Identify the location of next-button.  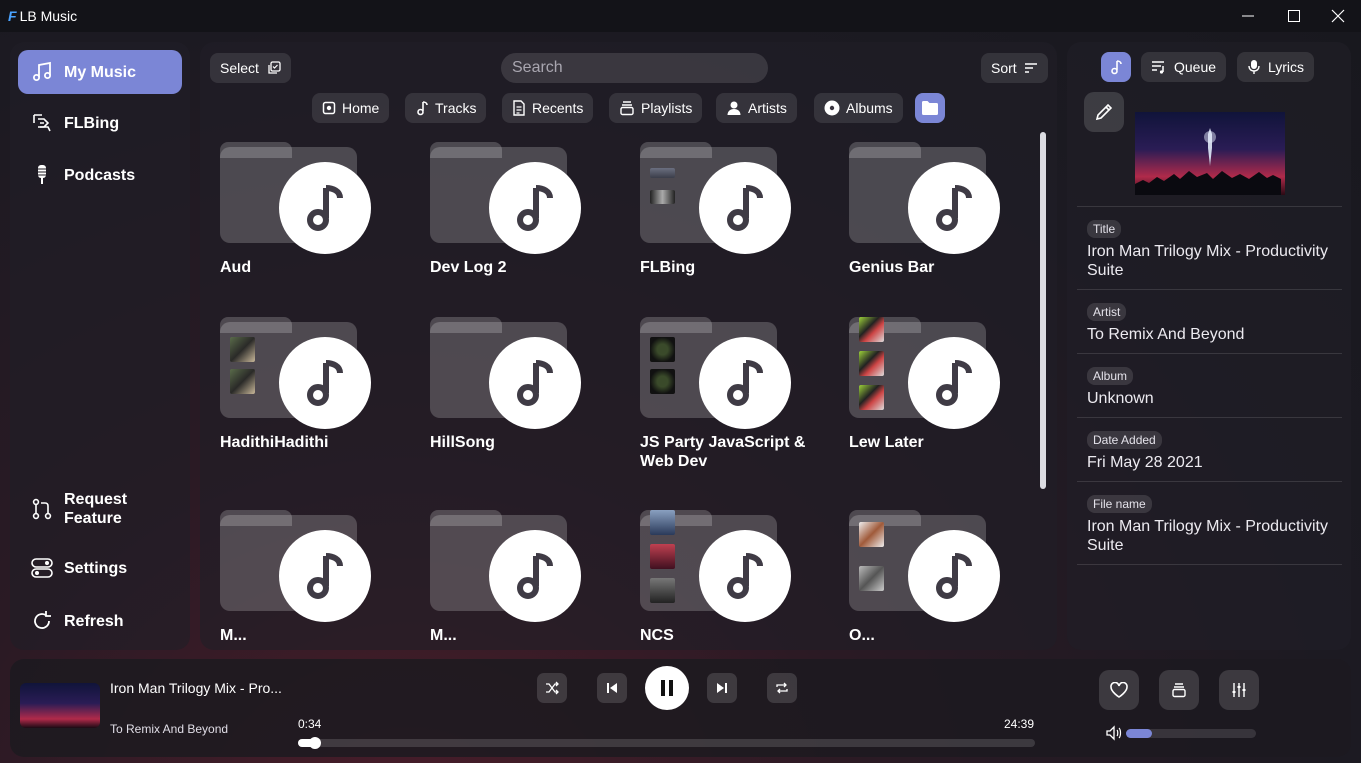
(722, 688).